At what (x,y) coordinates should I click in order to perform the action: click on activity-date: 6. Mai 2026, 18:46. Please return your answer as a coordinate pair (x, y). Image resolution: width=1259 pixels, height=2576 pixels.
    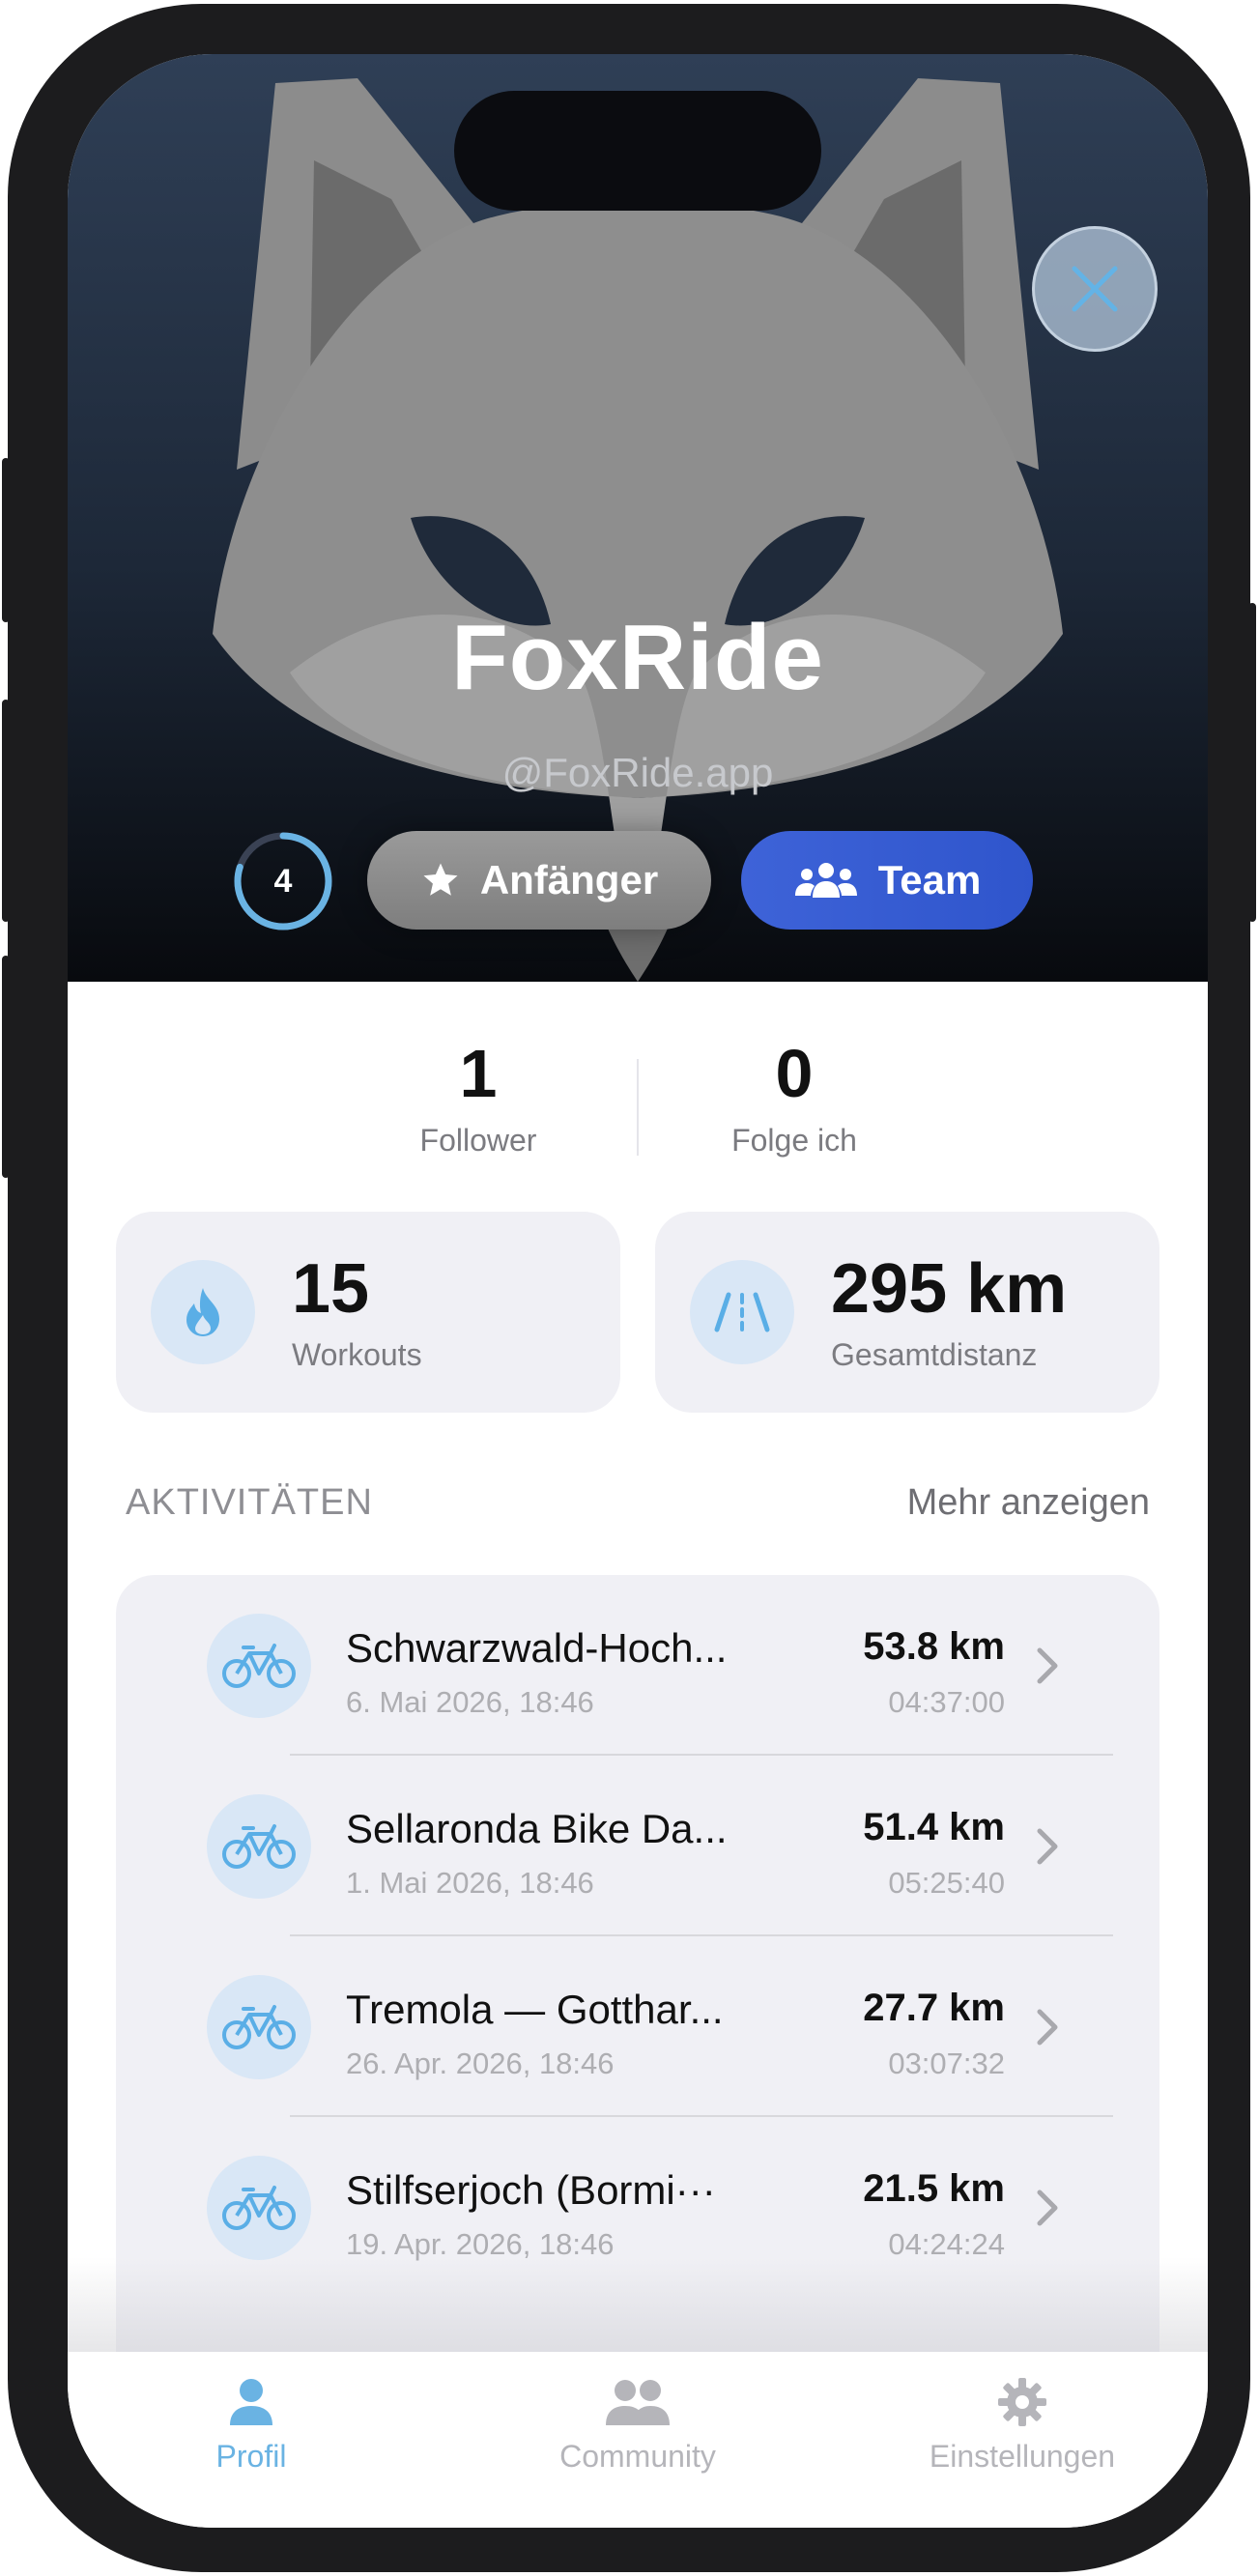
    Looking at the image, I should click on (470, 1702).